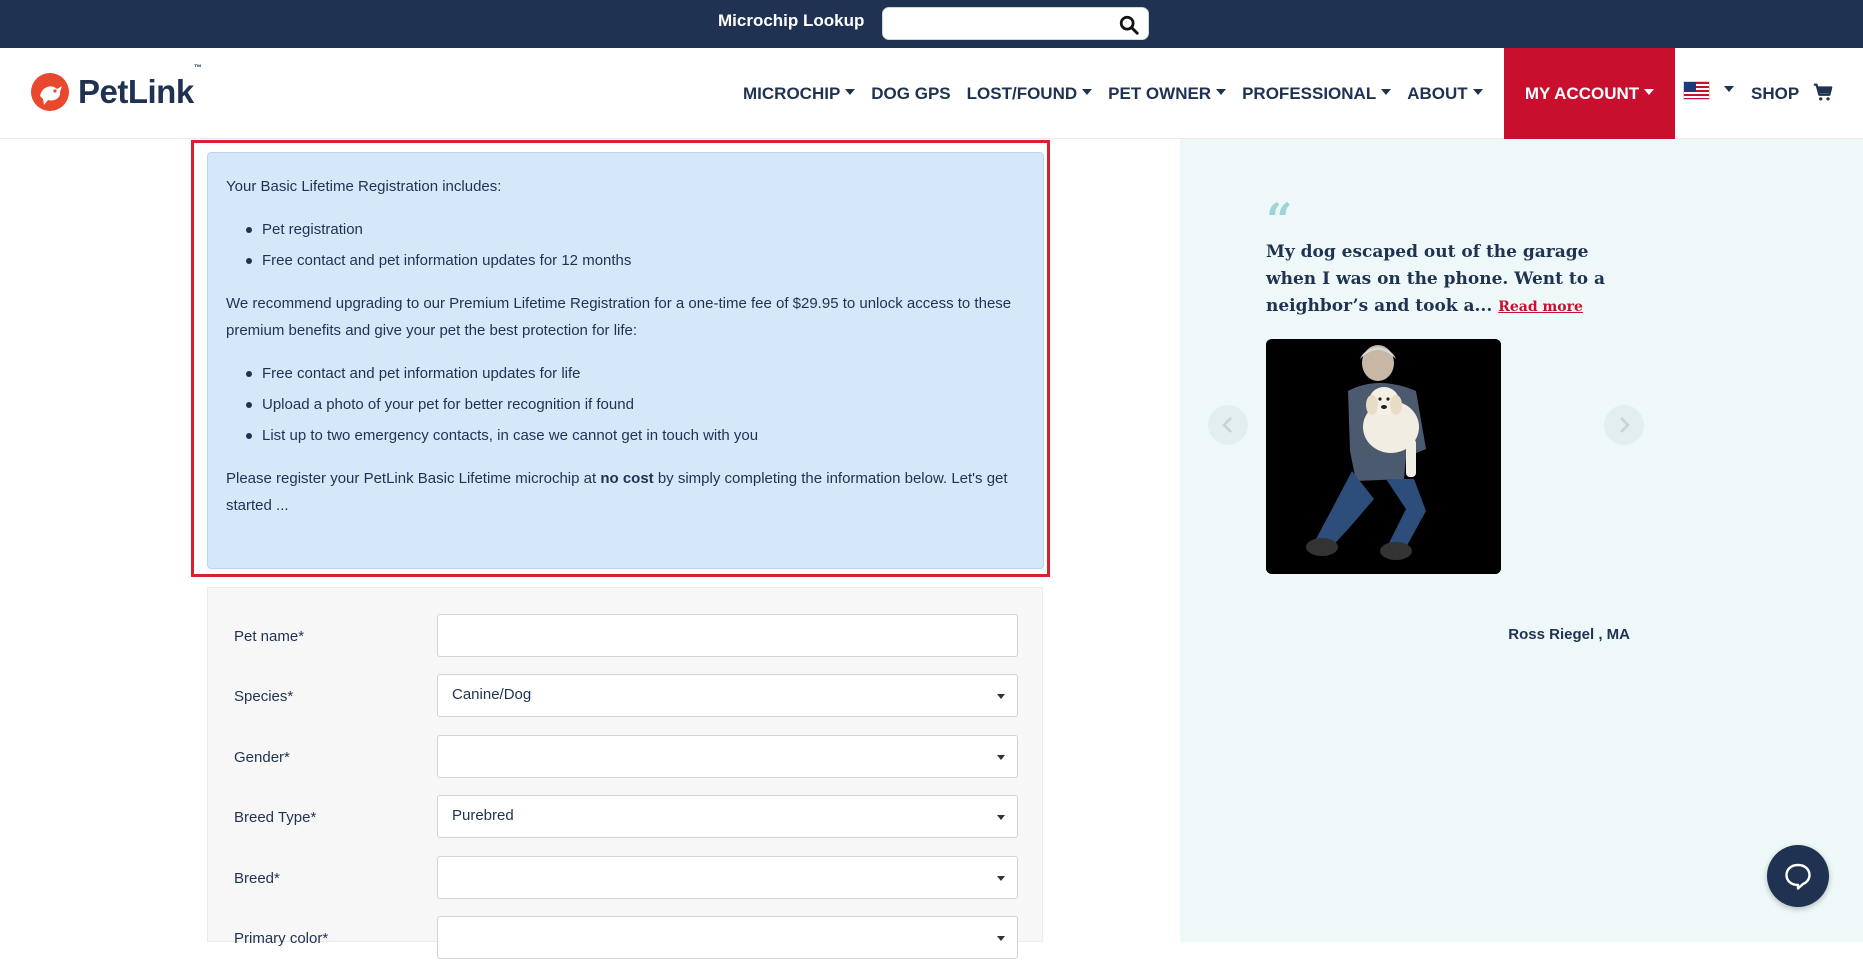 The image size is (1863, 960). Describe the element at coordinates (791, 20) in the screenshot. I see `microchip-lookup-label: Microchip Lookup` at that location.